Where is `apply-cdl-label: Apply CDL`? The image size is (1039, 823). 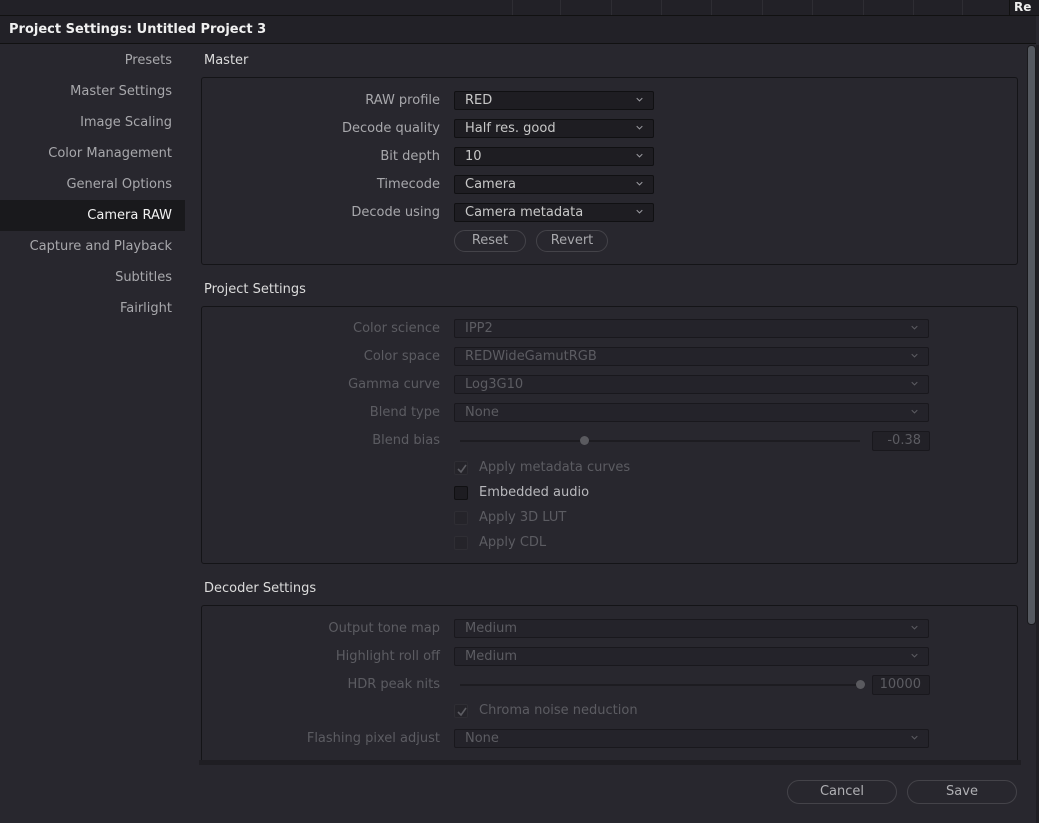
apply-cdl-label: Apply CDL is located at coordinates (513, 542).